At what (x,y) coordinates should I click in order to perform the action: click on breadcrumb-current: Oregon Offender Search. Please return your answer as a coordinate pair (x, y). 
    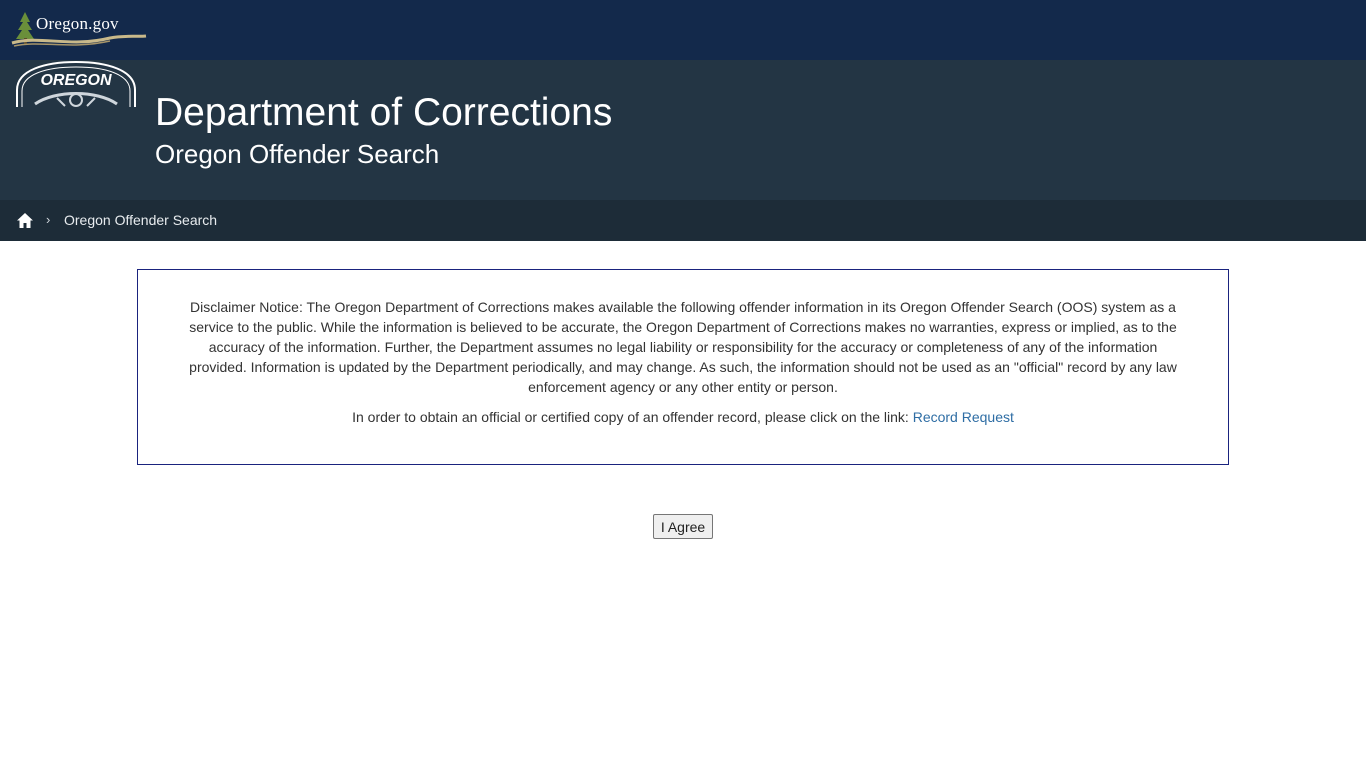
    Looking at the image, I should click on (141, 220).